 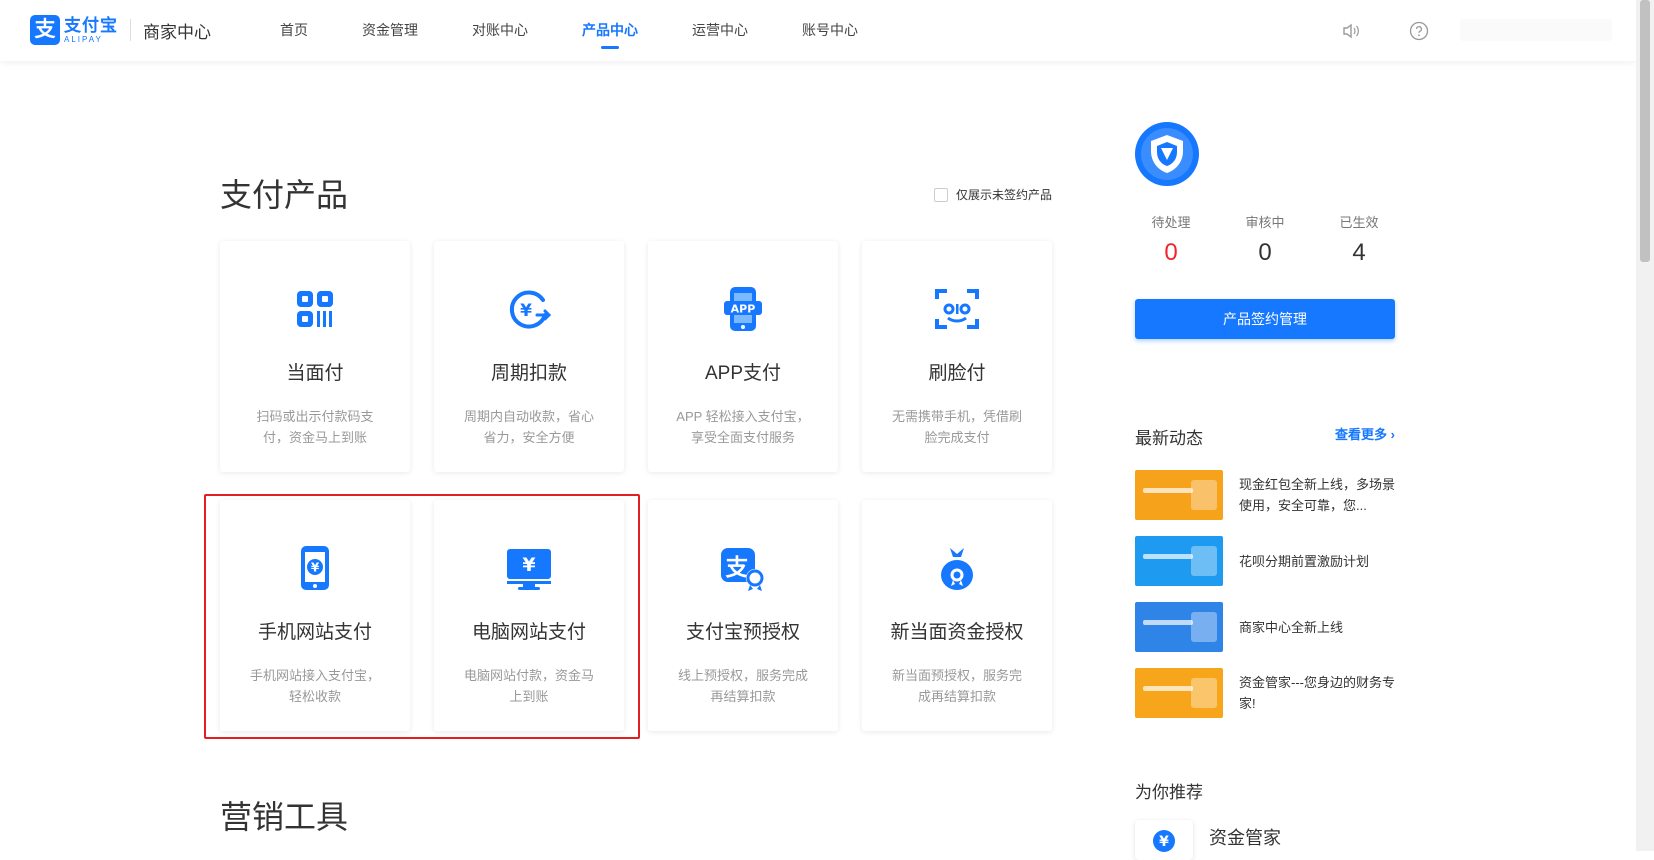 What do you see at coordinates (315, 309) in the screenshot?
I see `qr-scan-icon` at bounding box center [315, 309].